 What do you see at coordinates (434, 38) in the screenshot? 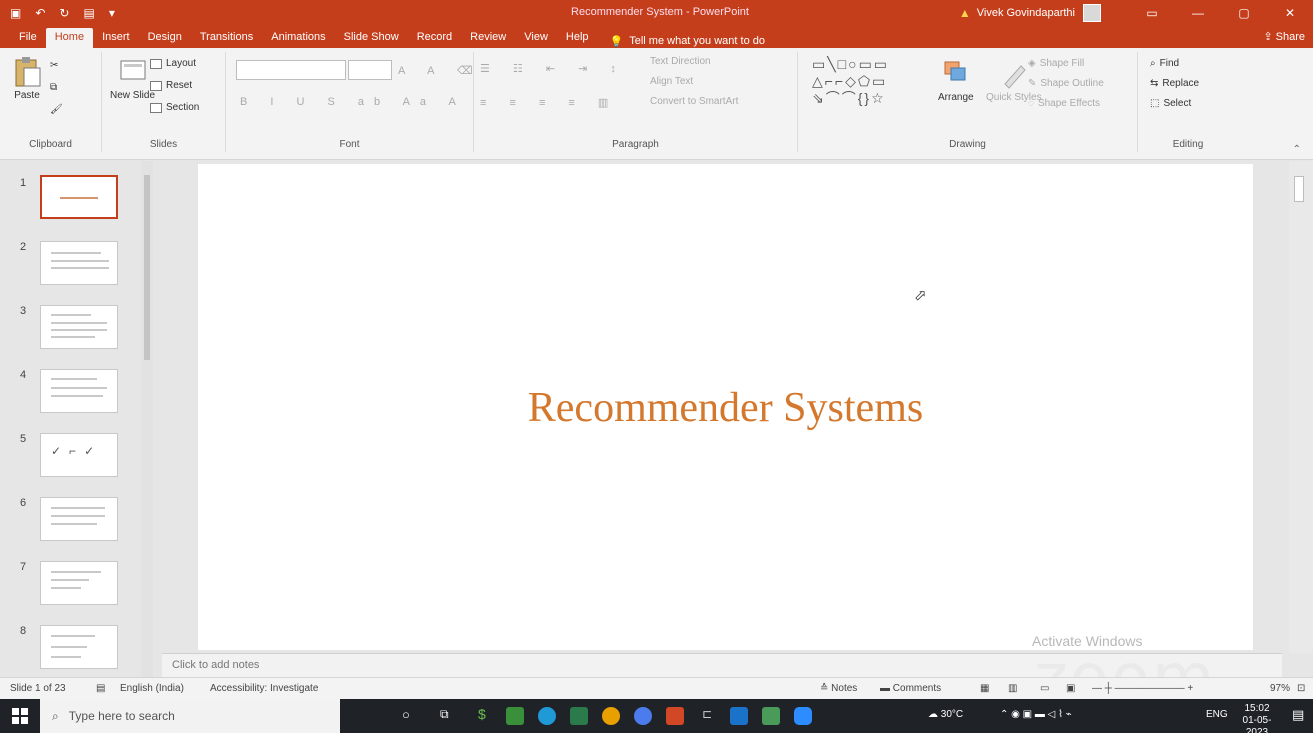
I see `tab-record: Record` at bounding box center [434, 38].